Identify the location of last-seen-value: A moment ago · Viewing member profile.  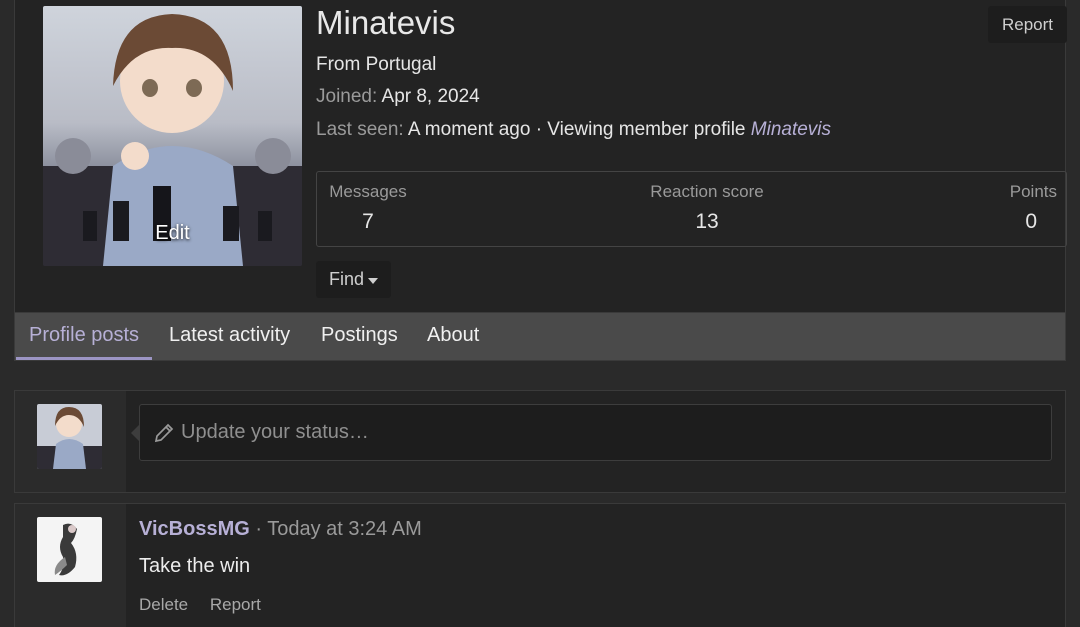
(576, 129).